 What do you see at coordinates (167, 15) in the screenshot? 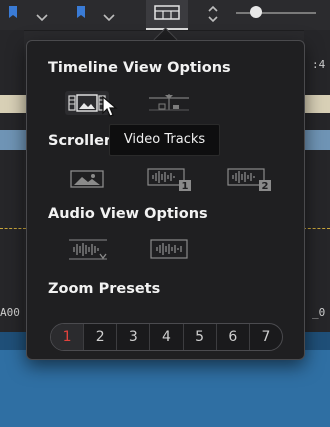
I see `timeline-view-options-icon` at bounding box center [167, 15].